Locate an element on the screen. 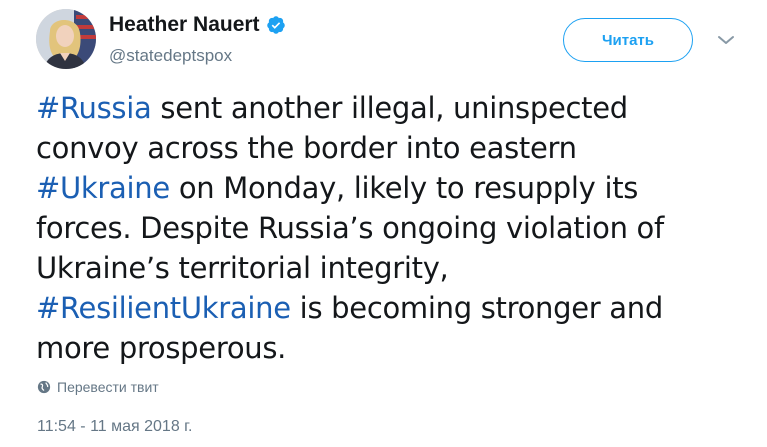 This screenshot has height=447, width=767. hashtag-link: #Ukraine is located at coordinates (103, 188).